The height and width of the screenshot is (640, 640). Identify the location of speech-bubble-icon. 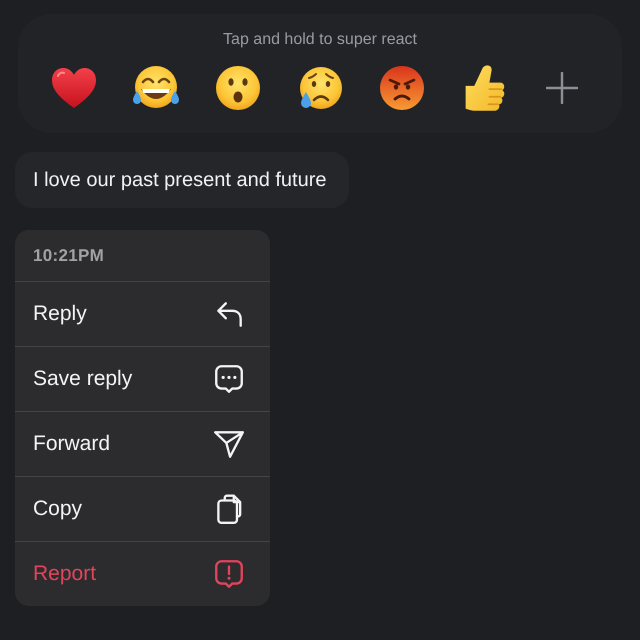
(229, 379).